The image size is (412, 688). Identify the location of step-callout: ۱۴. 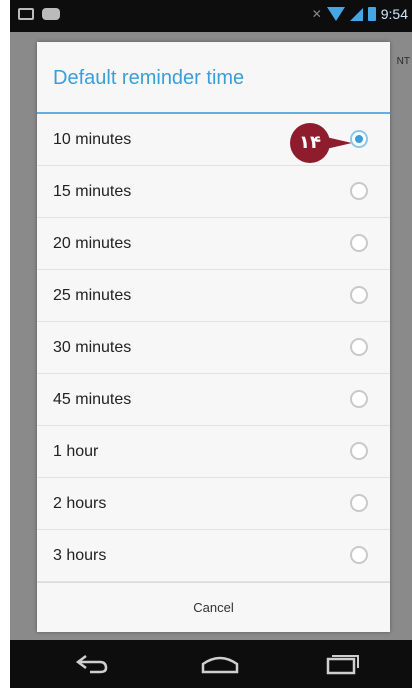
(321, 143).